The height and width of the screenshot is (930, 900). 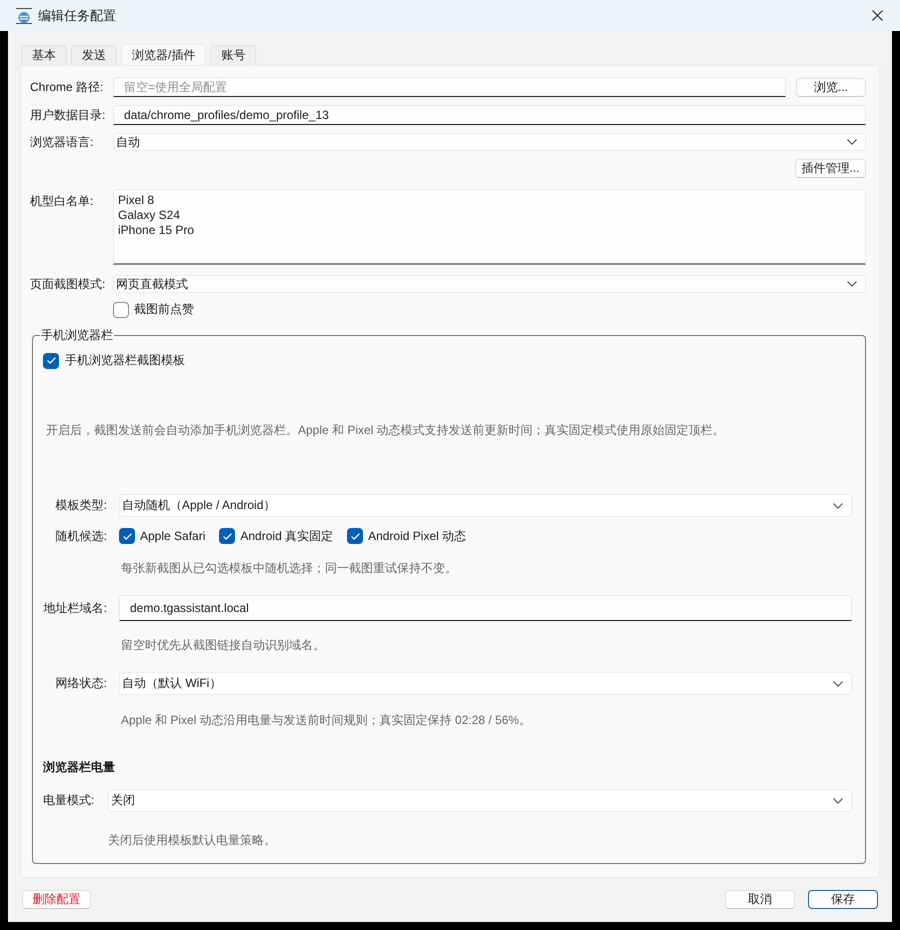 I want to click on field-label: 随机候选:, so click(x=80, y=536).